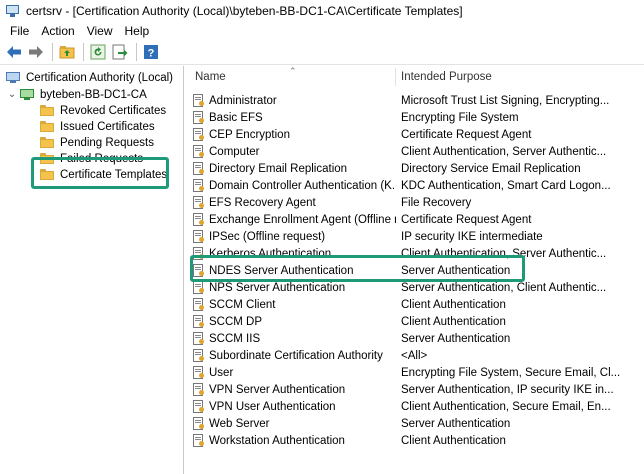 The height and width of the screenshot is (474, 644). Describe the element at coordinates (12, 94) in the screenshot. I see `chevron-down-icon: ⌄` at that location.